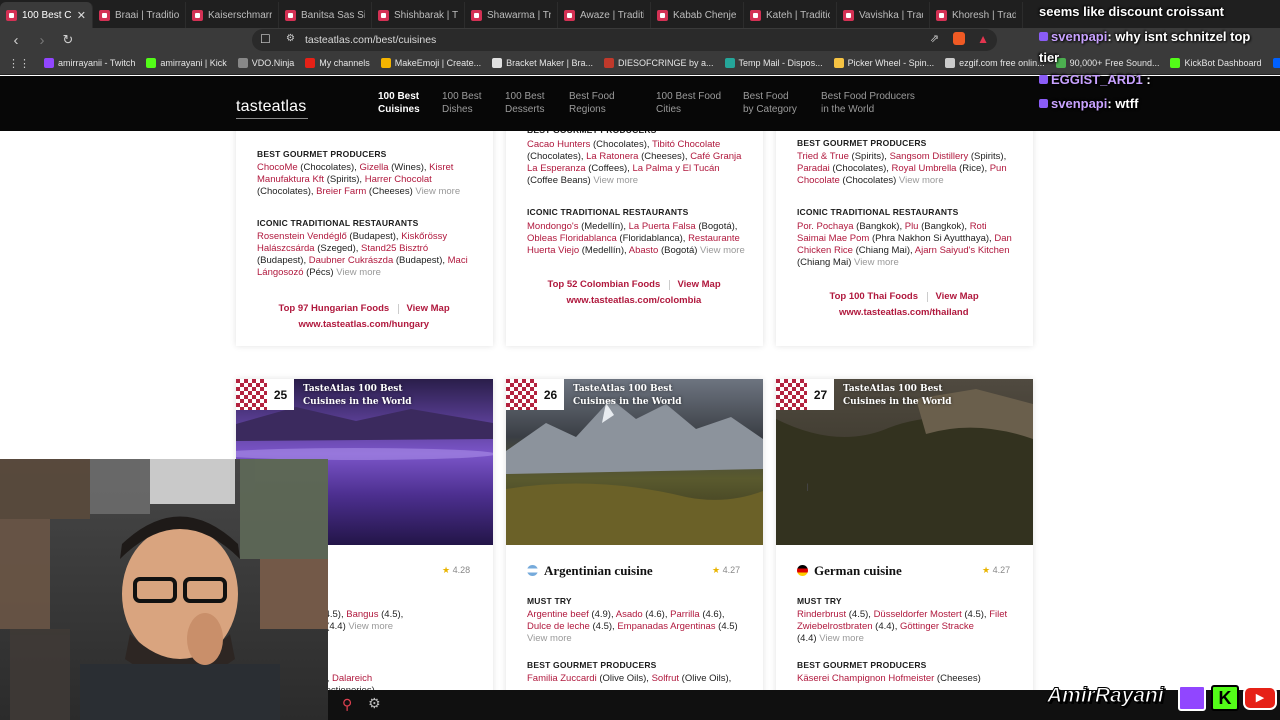  Describe the element at coordinates (511, 15) in the screenshot. I see `tab-5: Shawarma | Tradi` at that location.